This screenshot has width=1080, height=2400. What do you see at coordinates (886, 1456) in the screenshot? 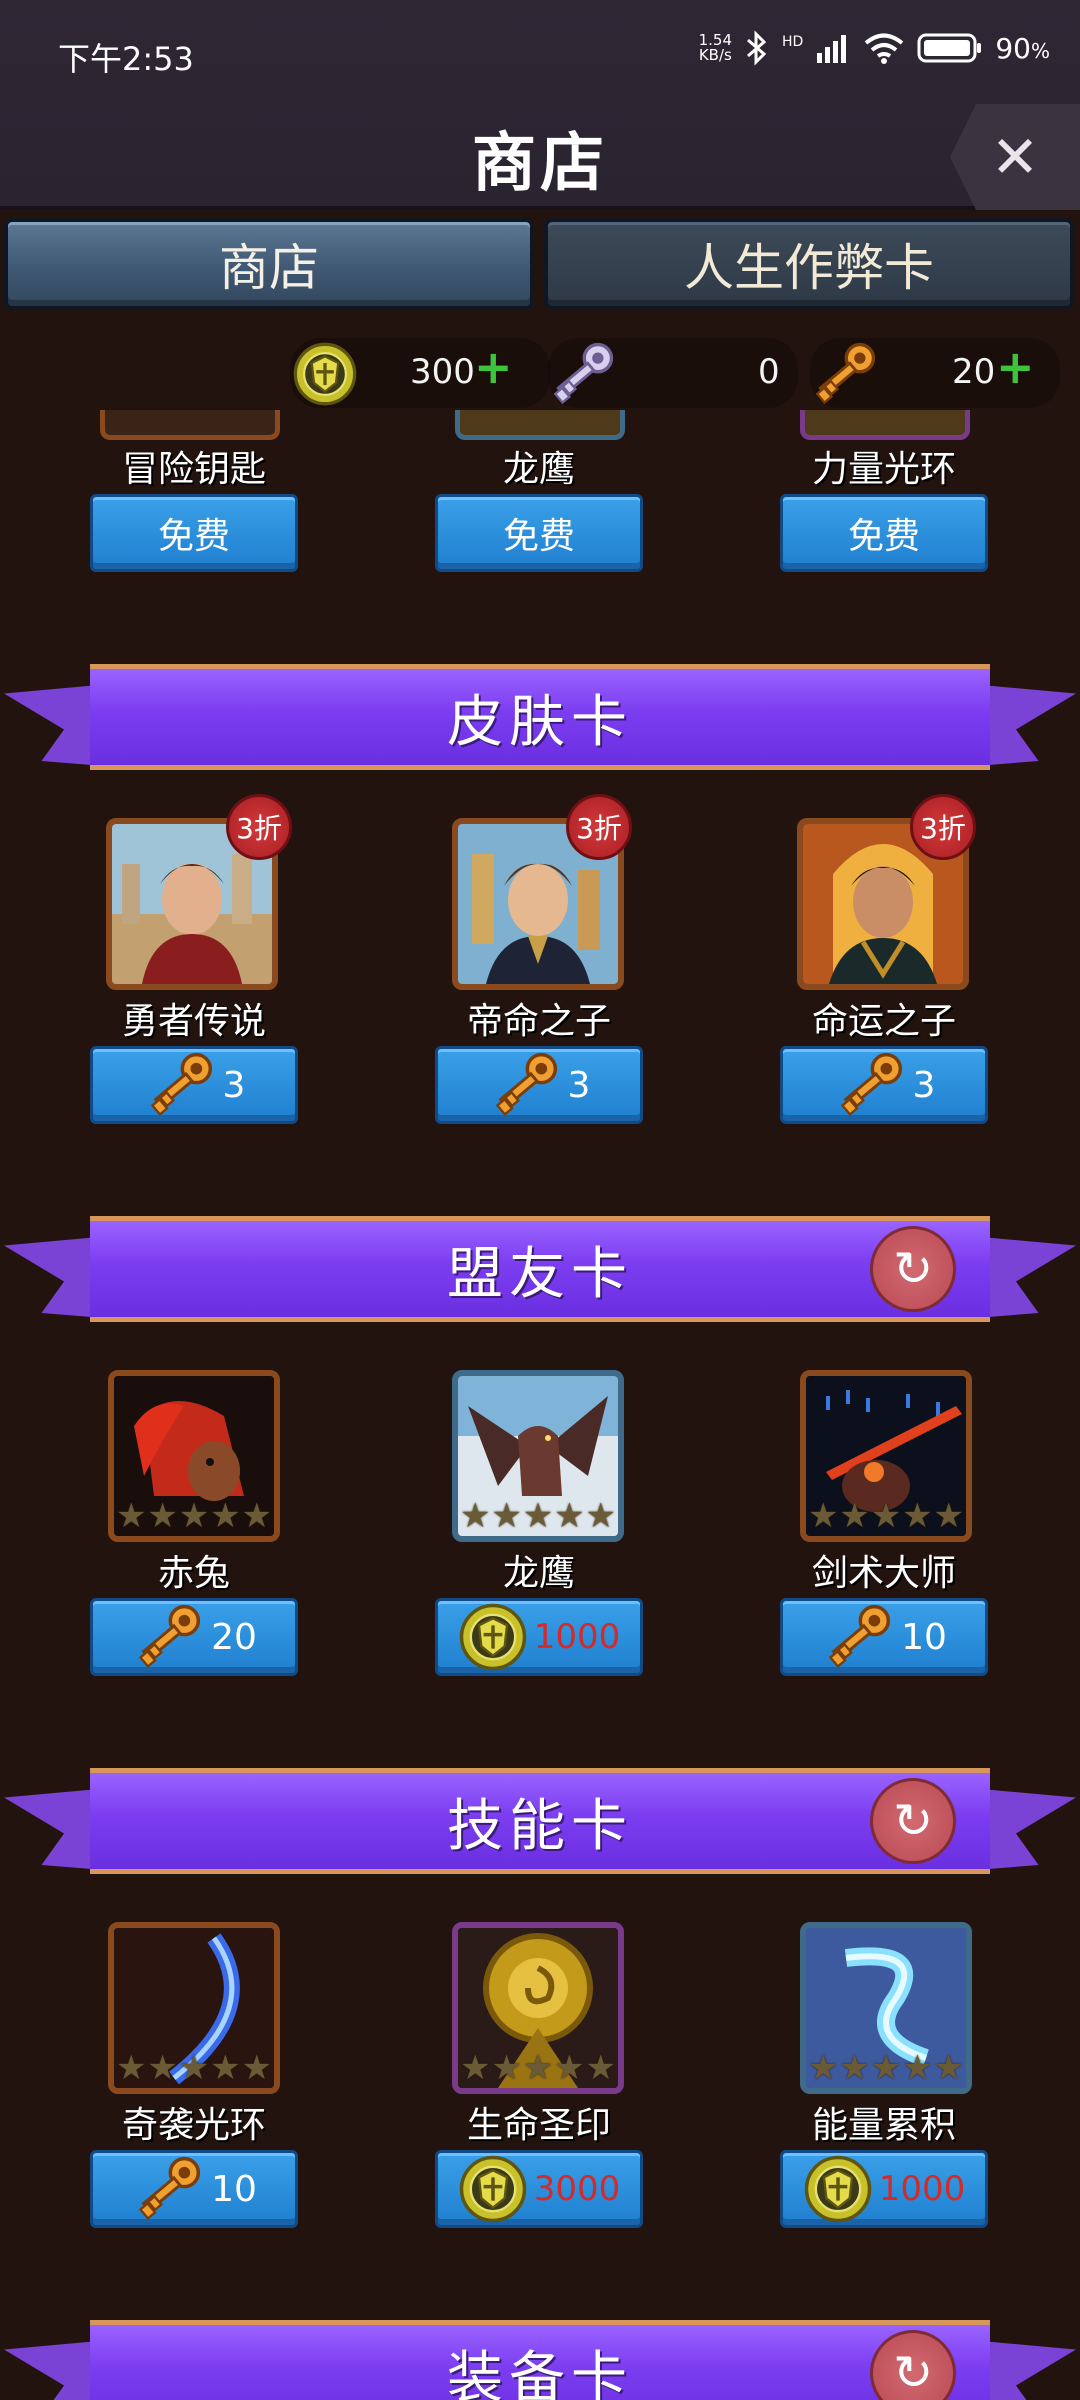
I see `ally-card-sword-master: ★ ★ ★ ★ ★` at bounding box center [886, 1456].